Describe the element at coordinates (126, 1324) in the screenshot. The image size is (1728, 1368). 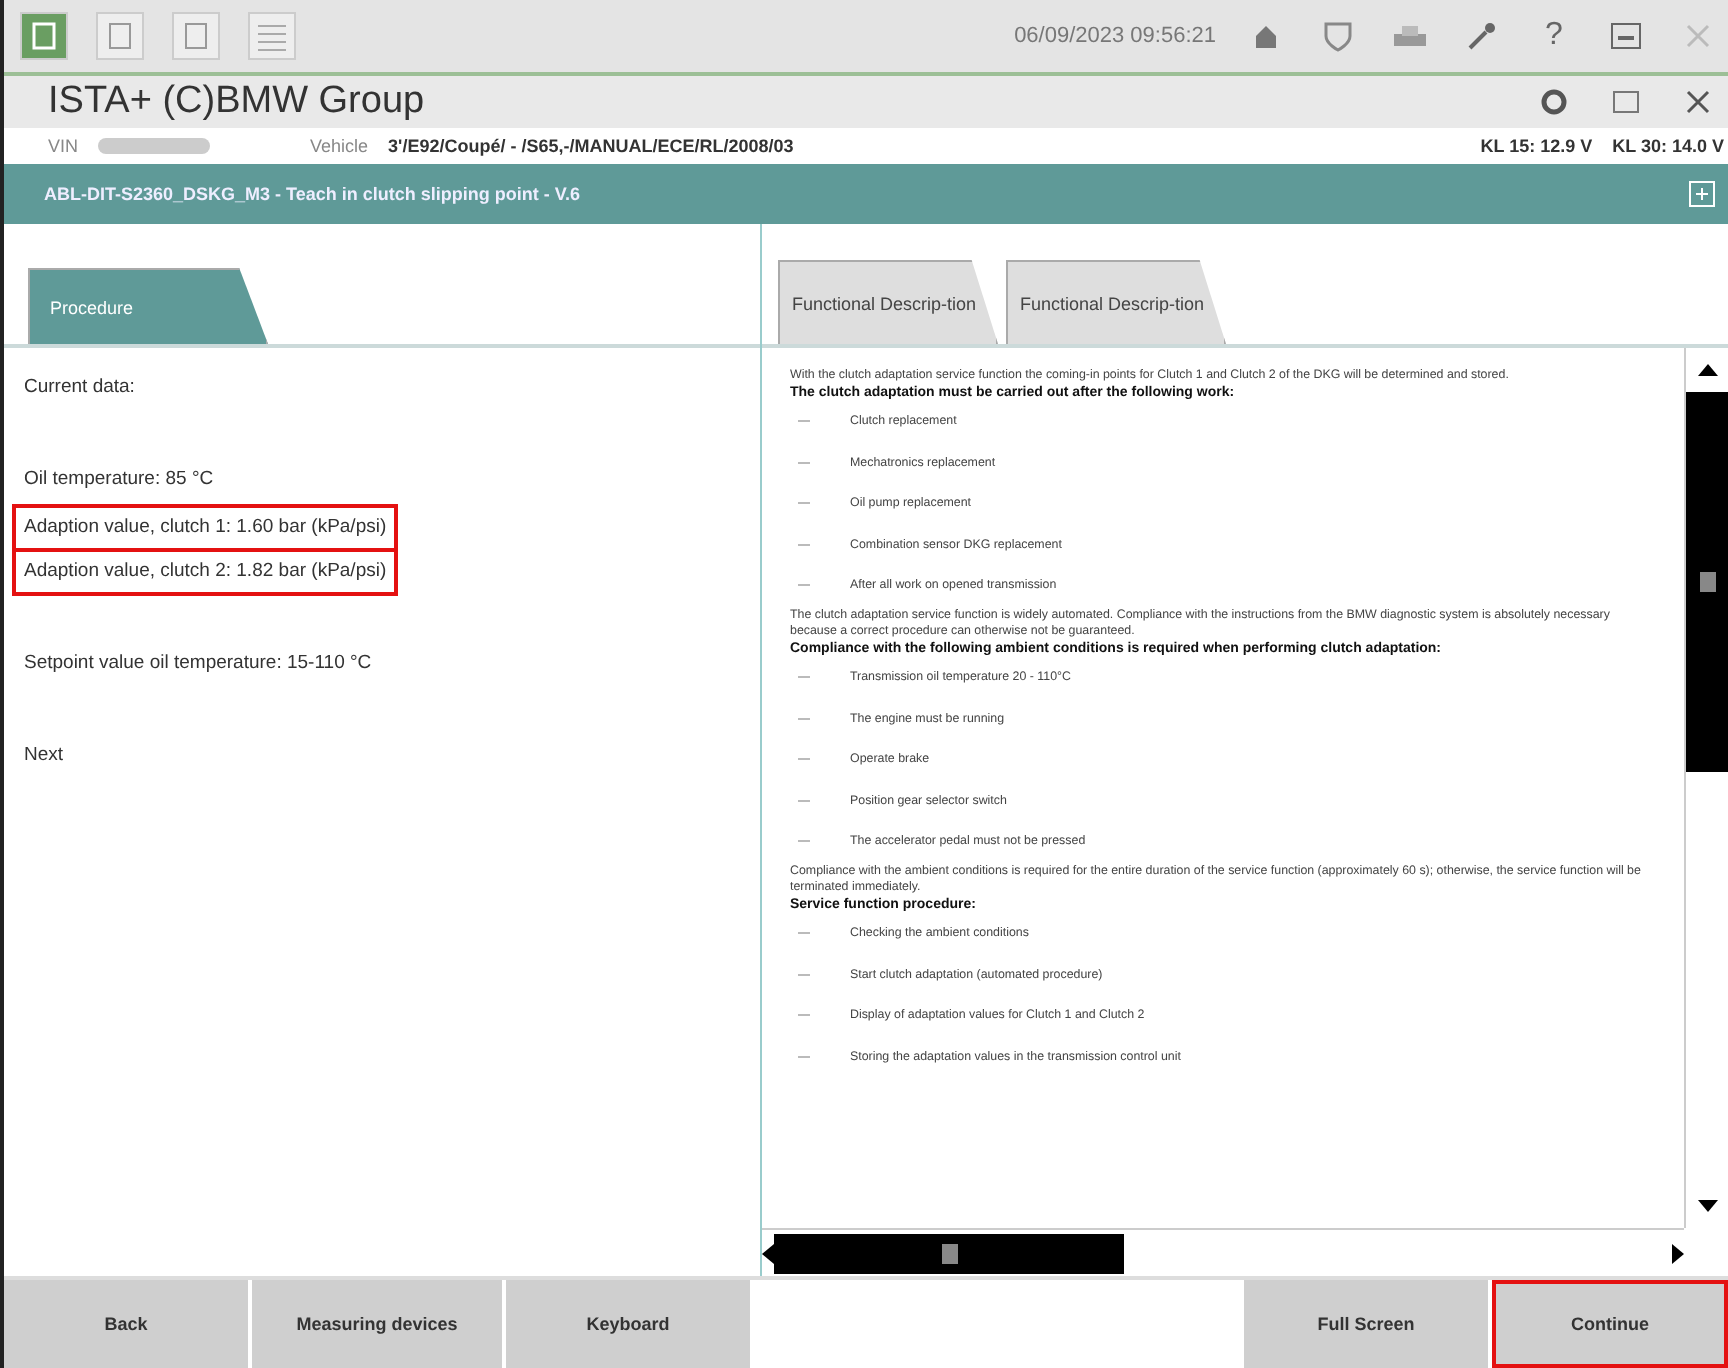
I see `action-button: Back` at that location.